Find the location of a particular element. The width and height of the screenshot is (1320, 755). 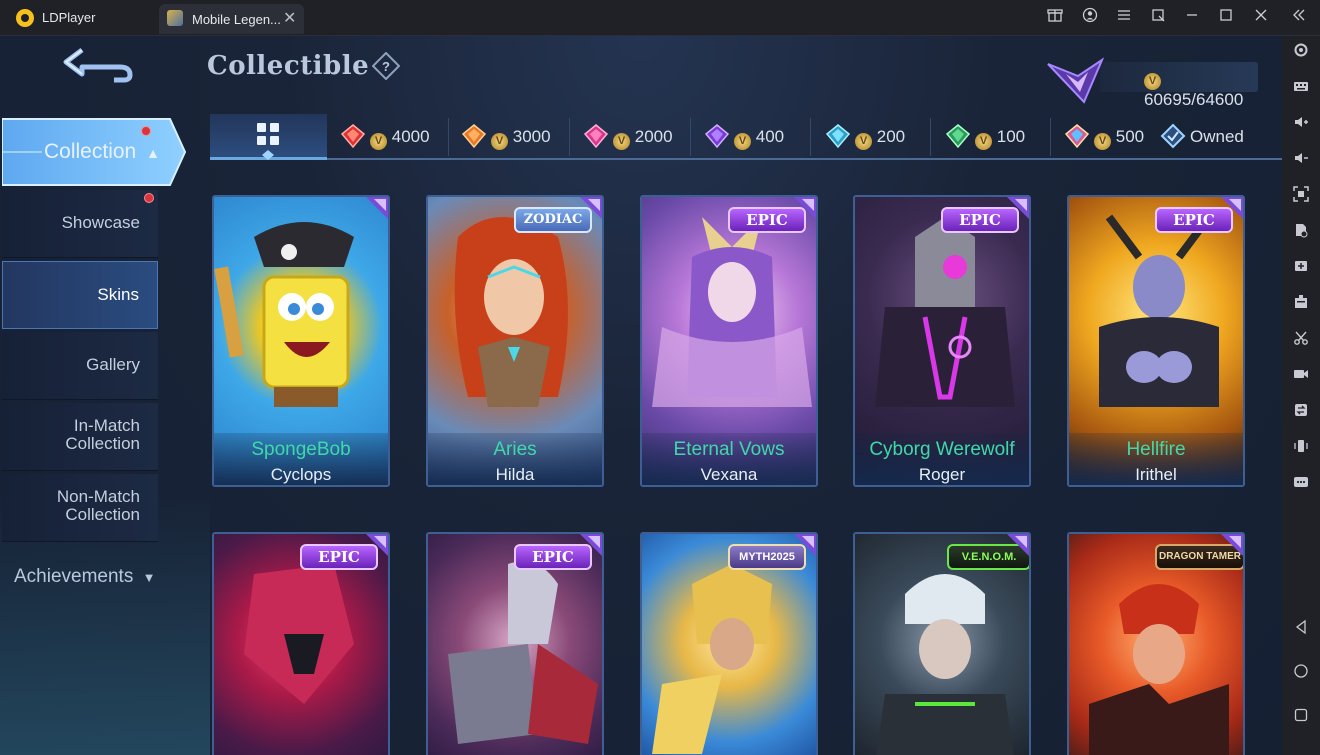

hero-name: Hilda is located at coordinates (515, 474).